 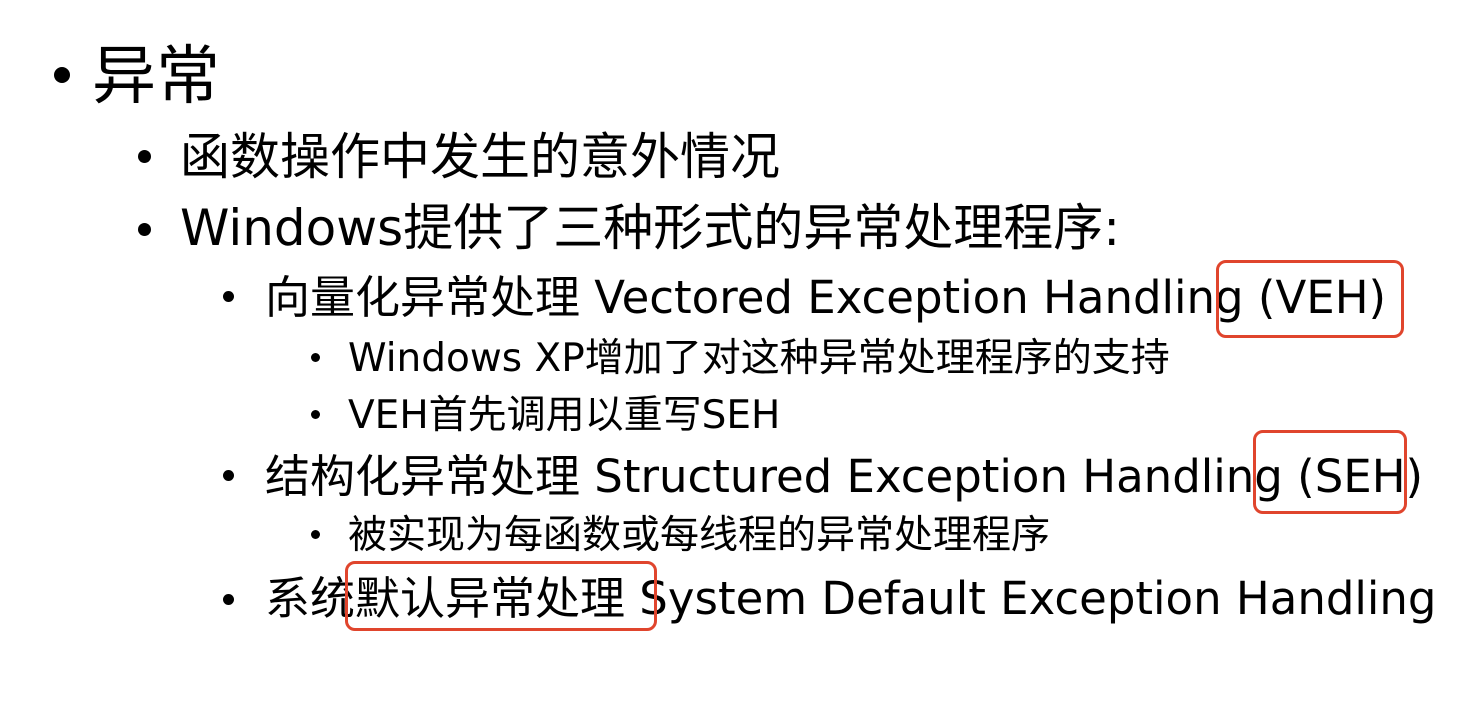 I want to click on highlight-box-veh, so click(x=1310, y=299).